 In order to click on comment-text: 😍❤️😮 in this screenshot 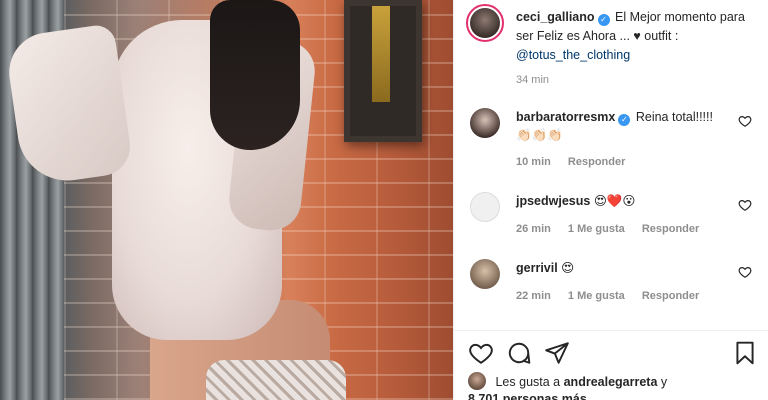, I will do `click(614, 201)`.